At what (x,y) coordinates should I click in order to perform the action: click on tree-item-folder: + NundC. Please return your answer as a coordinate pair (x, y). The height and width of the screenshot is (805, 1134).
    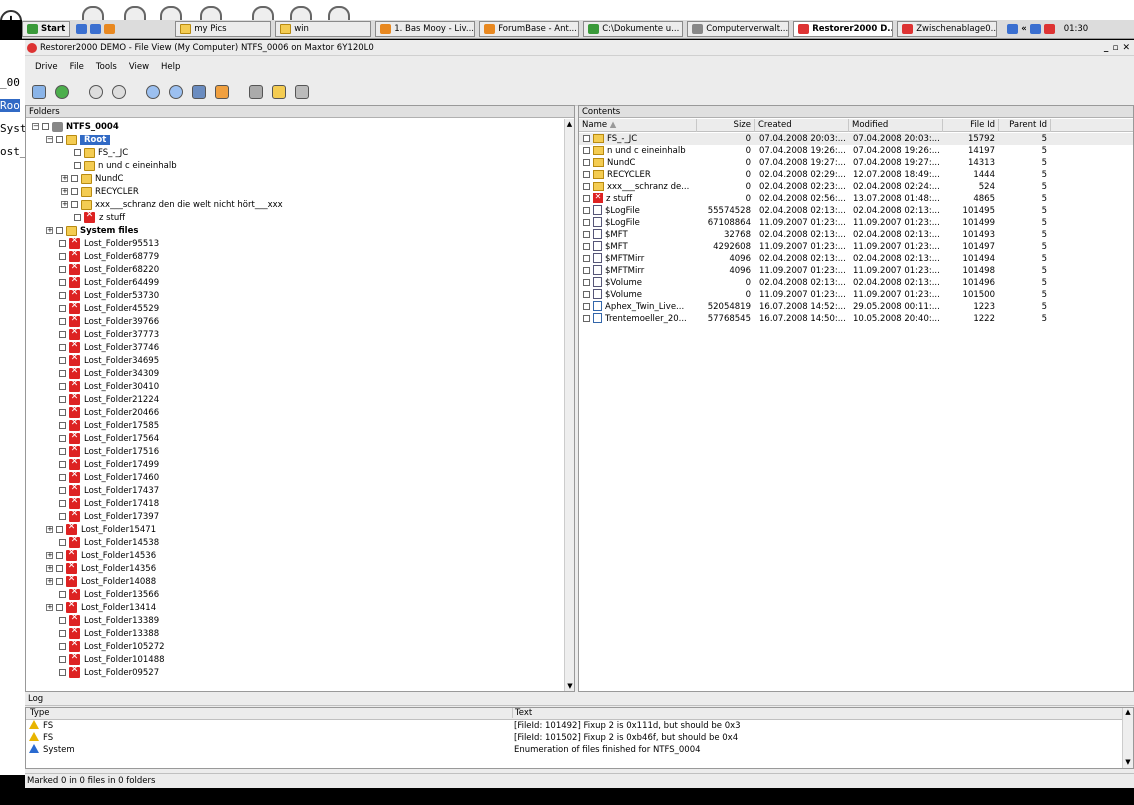
    Looking at the image, I should click on (92, 178).